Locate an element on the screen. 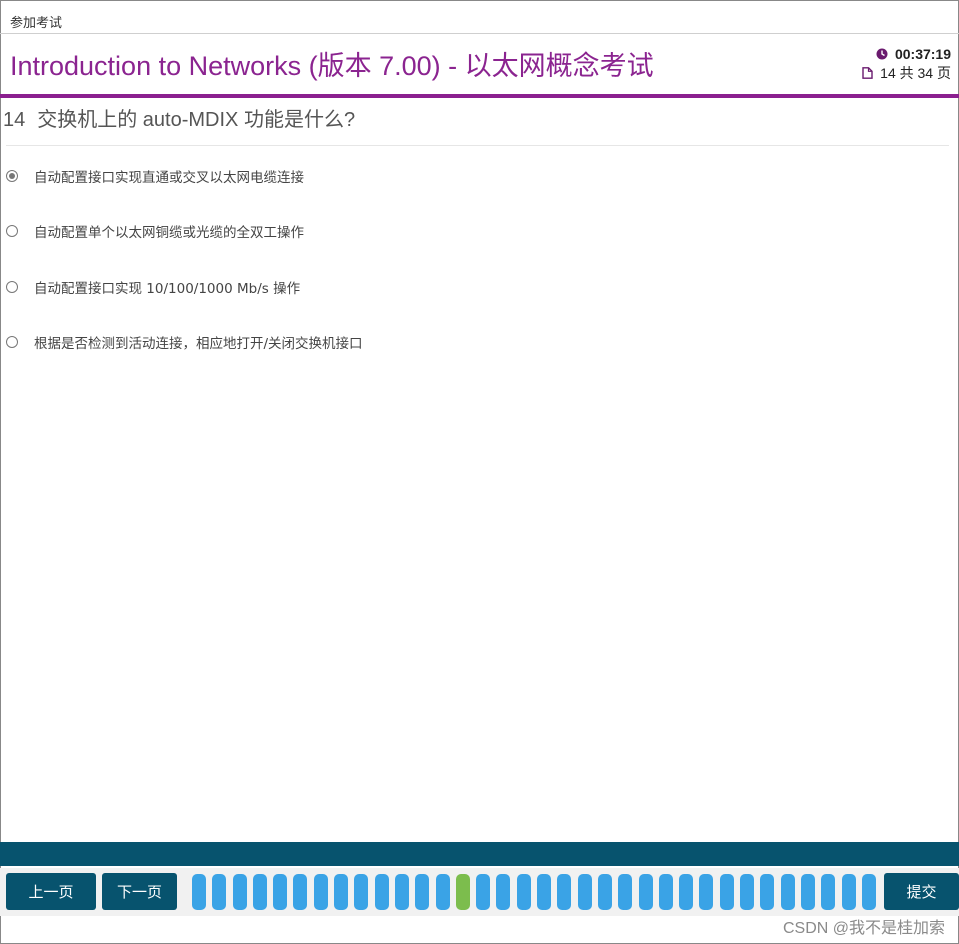 This screenshot has height=944, width=959. timer-row: 00:37:19 is located at coordinates (906, 53).